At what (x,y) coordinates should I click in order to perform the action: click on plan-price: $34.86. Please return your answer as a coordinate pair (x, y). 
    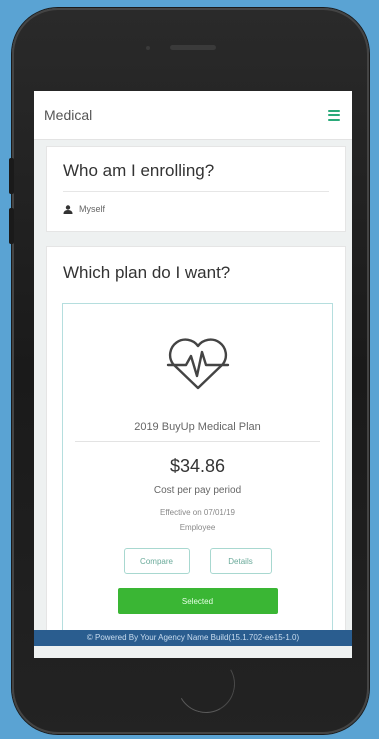
    Looking at the image, I should click on (197, 466).